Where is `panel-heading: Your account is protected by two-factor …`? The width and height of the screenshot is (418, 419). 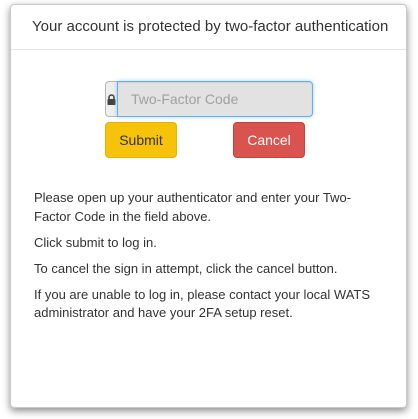
panel-heading: Your account is protected by two-factor … is located at coordinates (208, 27).